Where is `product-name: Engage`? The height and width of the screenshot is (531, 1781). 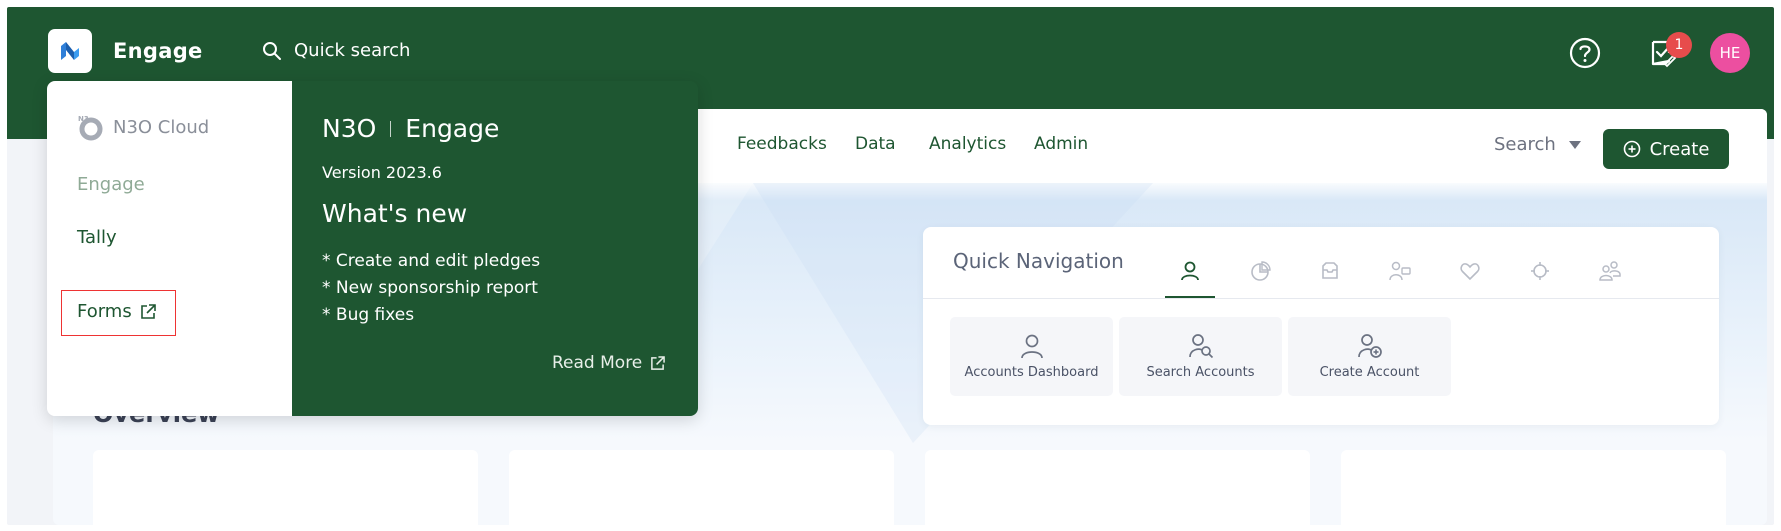
product-name: Engage is located at coordinates (452, 128).